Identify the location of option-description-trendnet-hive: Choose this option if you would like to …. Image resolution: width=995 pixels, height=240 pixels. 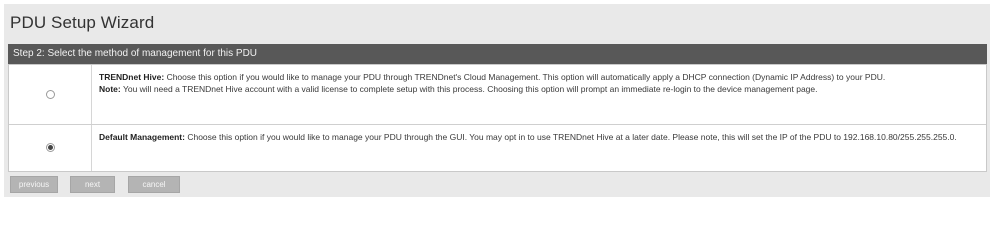
(526, 77).